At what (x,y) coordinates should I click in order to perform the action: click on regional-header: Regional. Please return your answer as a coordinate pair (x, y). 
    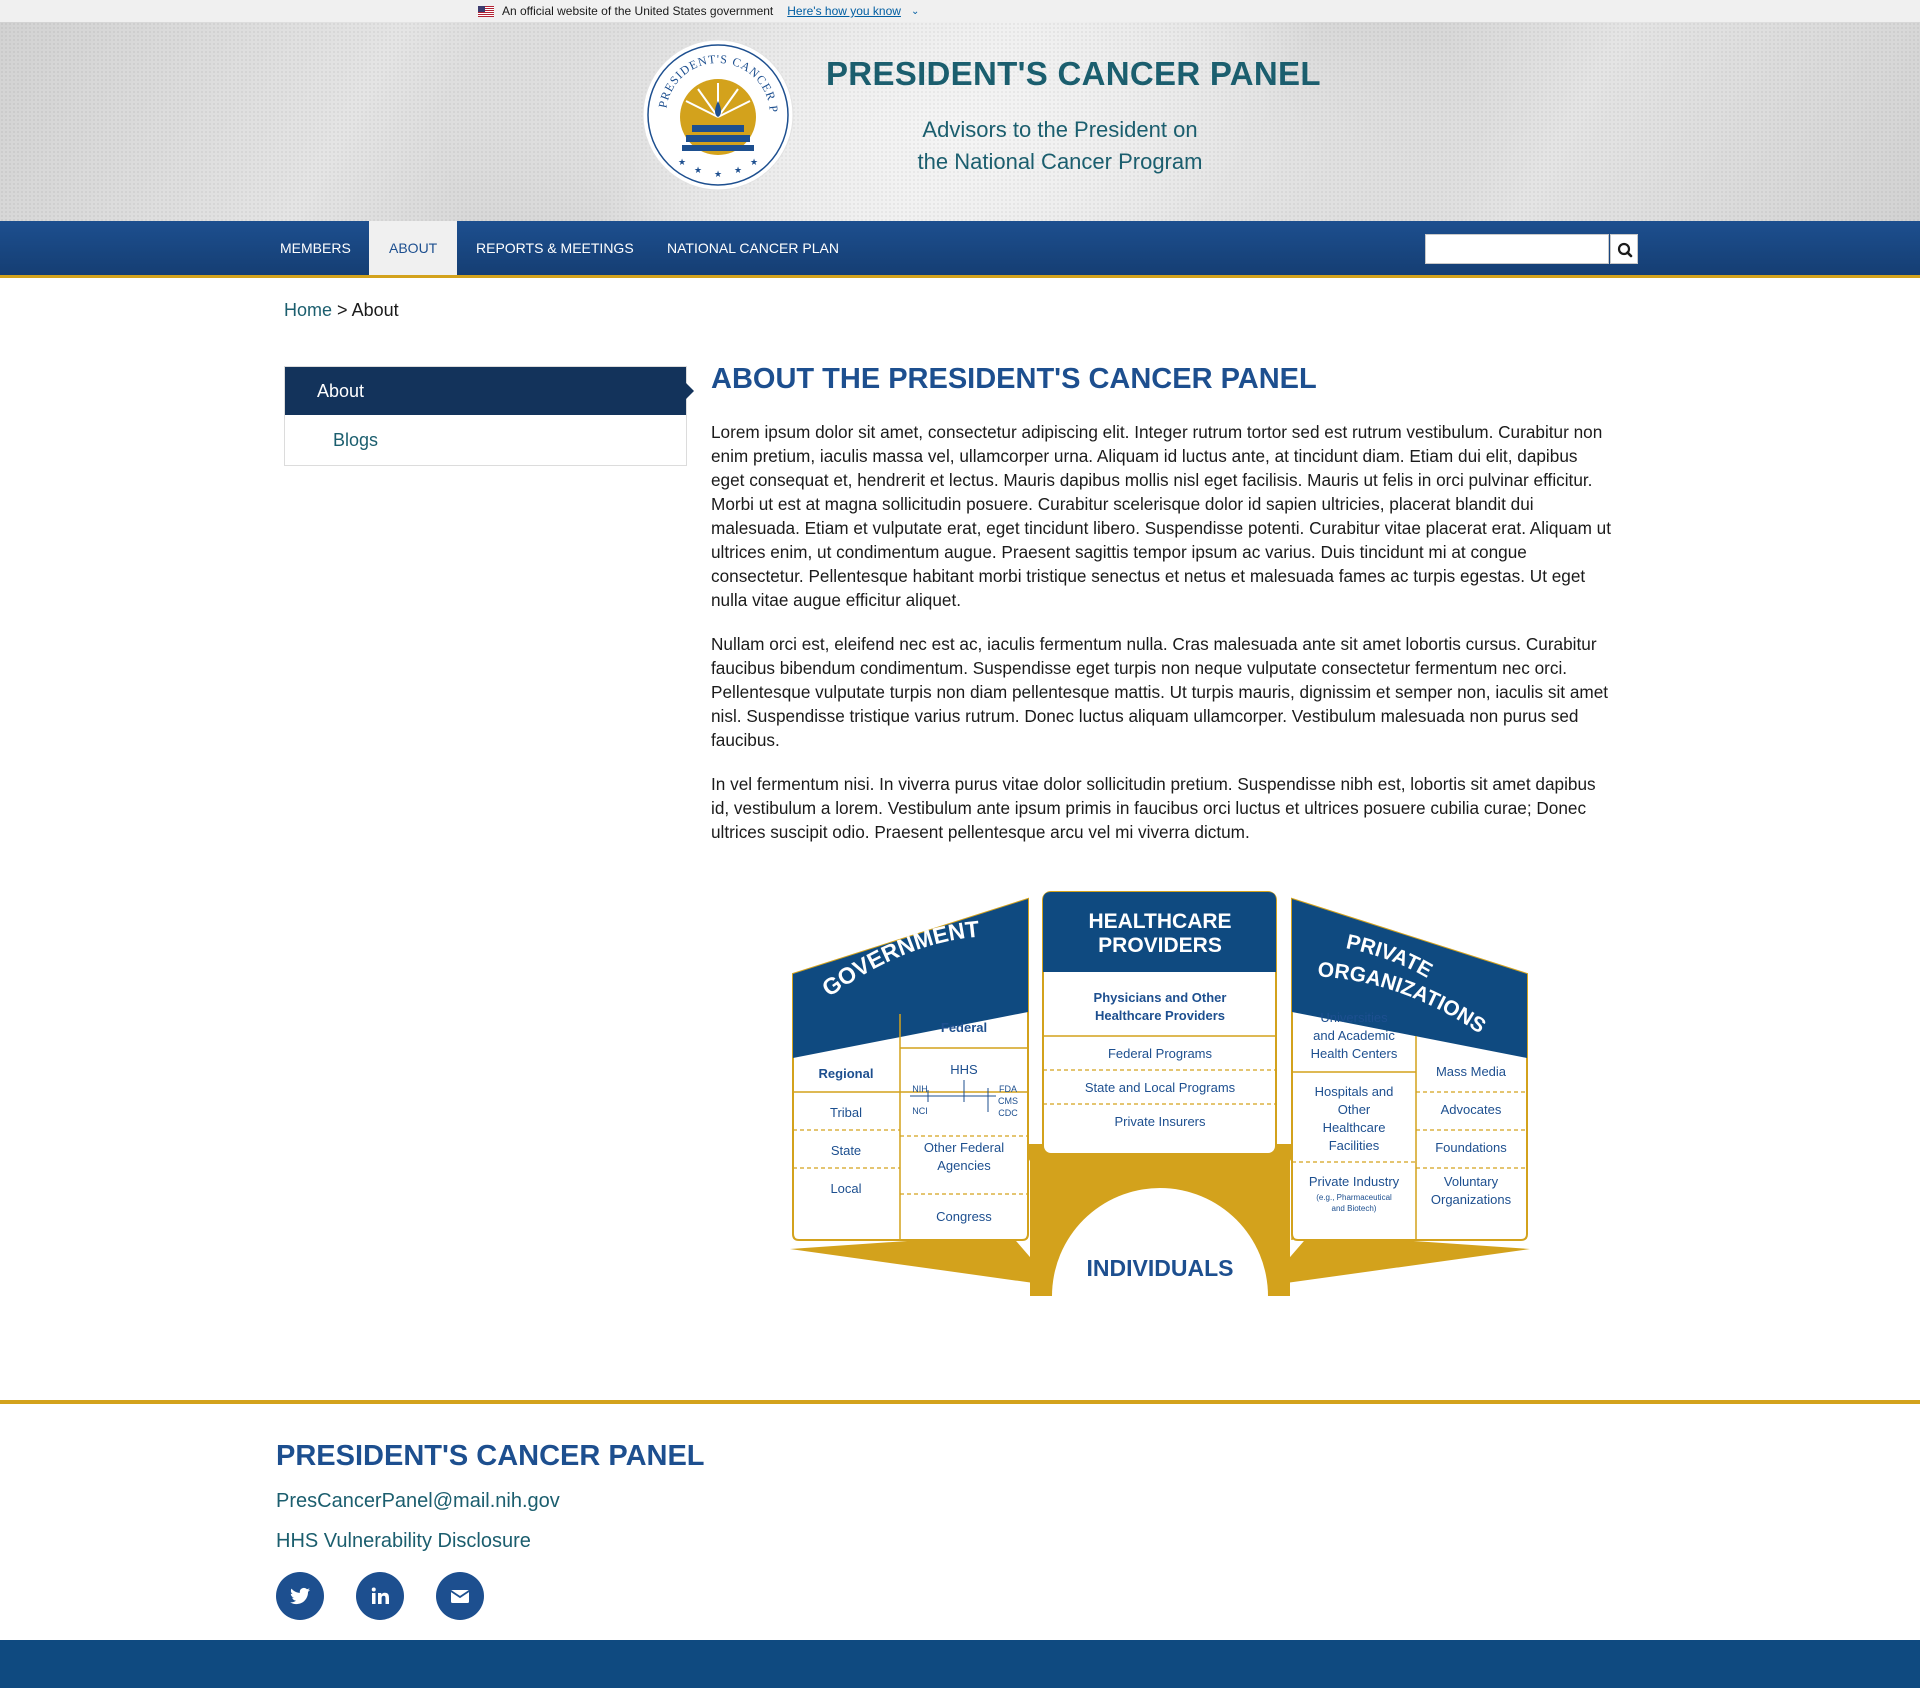
    Looking at the image, I should click on (846, 1073).